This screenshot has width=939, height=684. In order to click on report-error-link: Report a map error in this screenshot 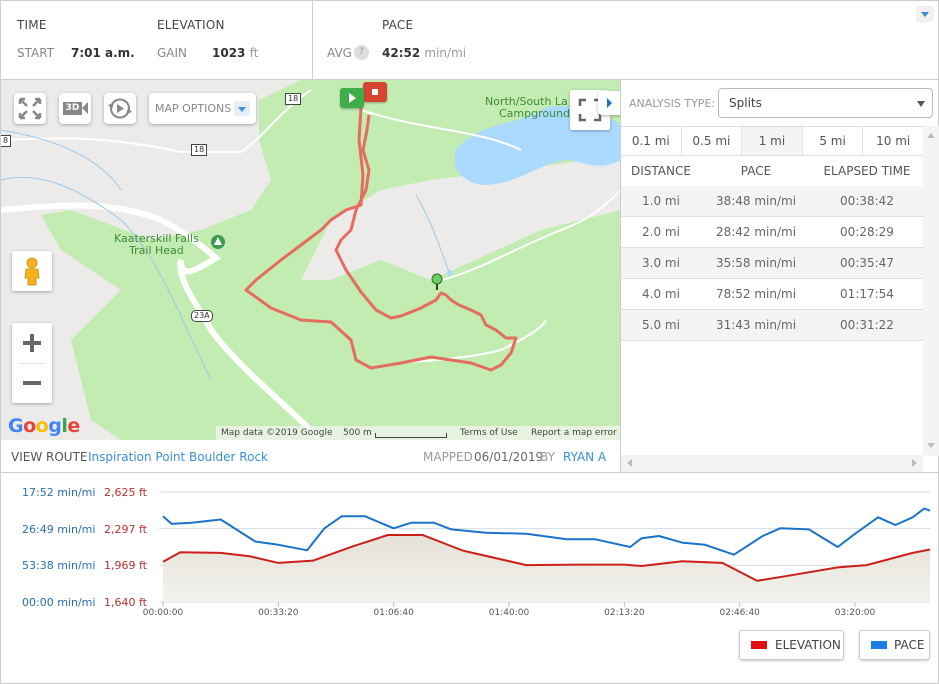, I will do `click(574, 433)`.